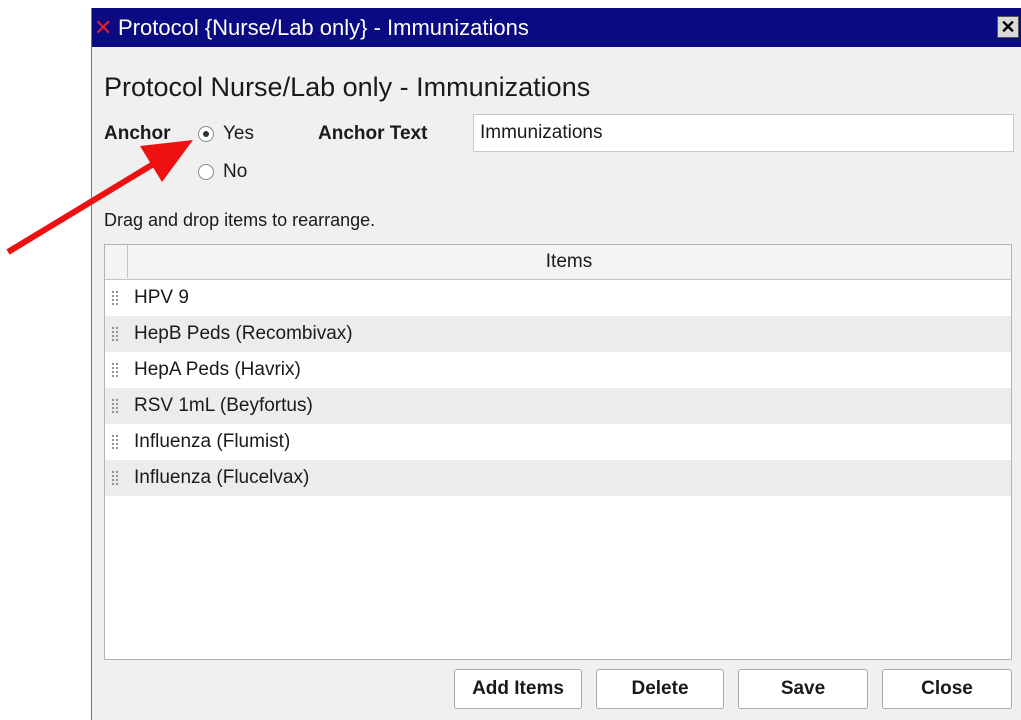  What do you see at coordinates (558, 370) in the screenshot?
I see `table-row: HepA Peds (Havrix)` at bounding box center [558, 370].